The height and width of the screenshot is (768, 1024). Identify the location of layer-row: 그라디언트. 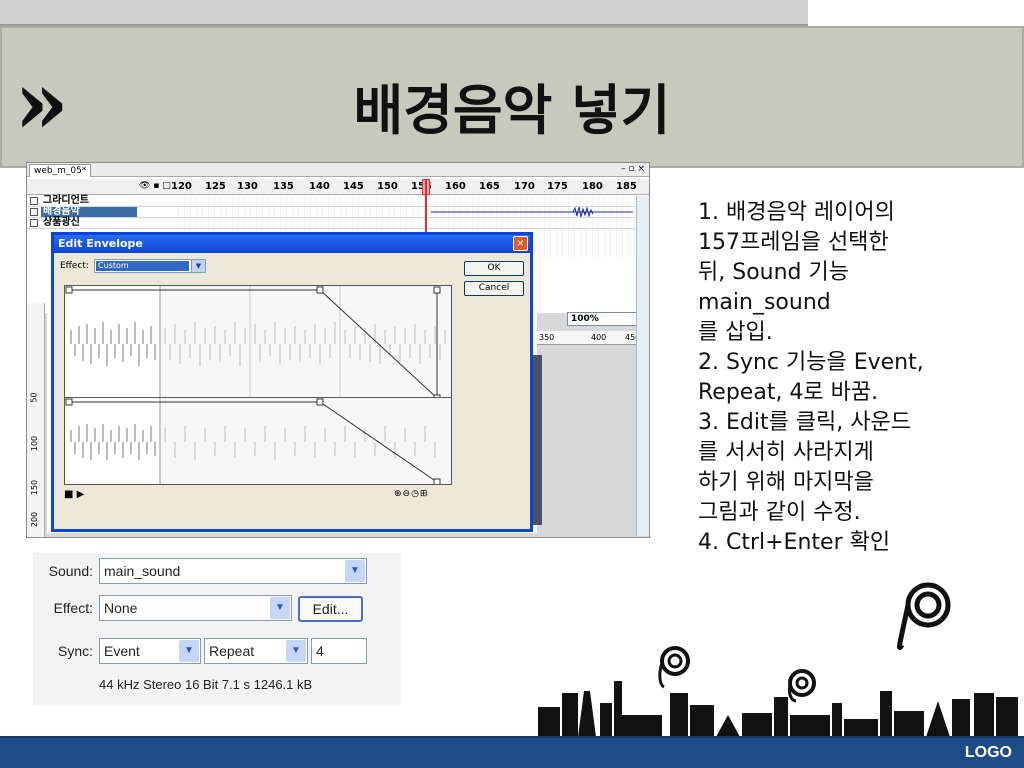
(338, 201).